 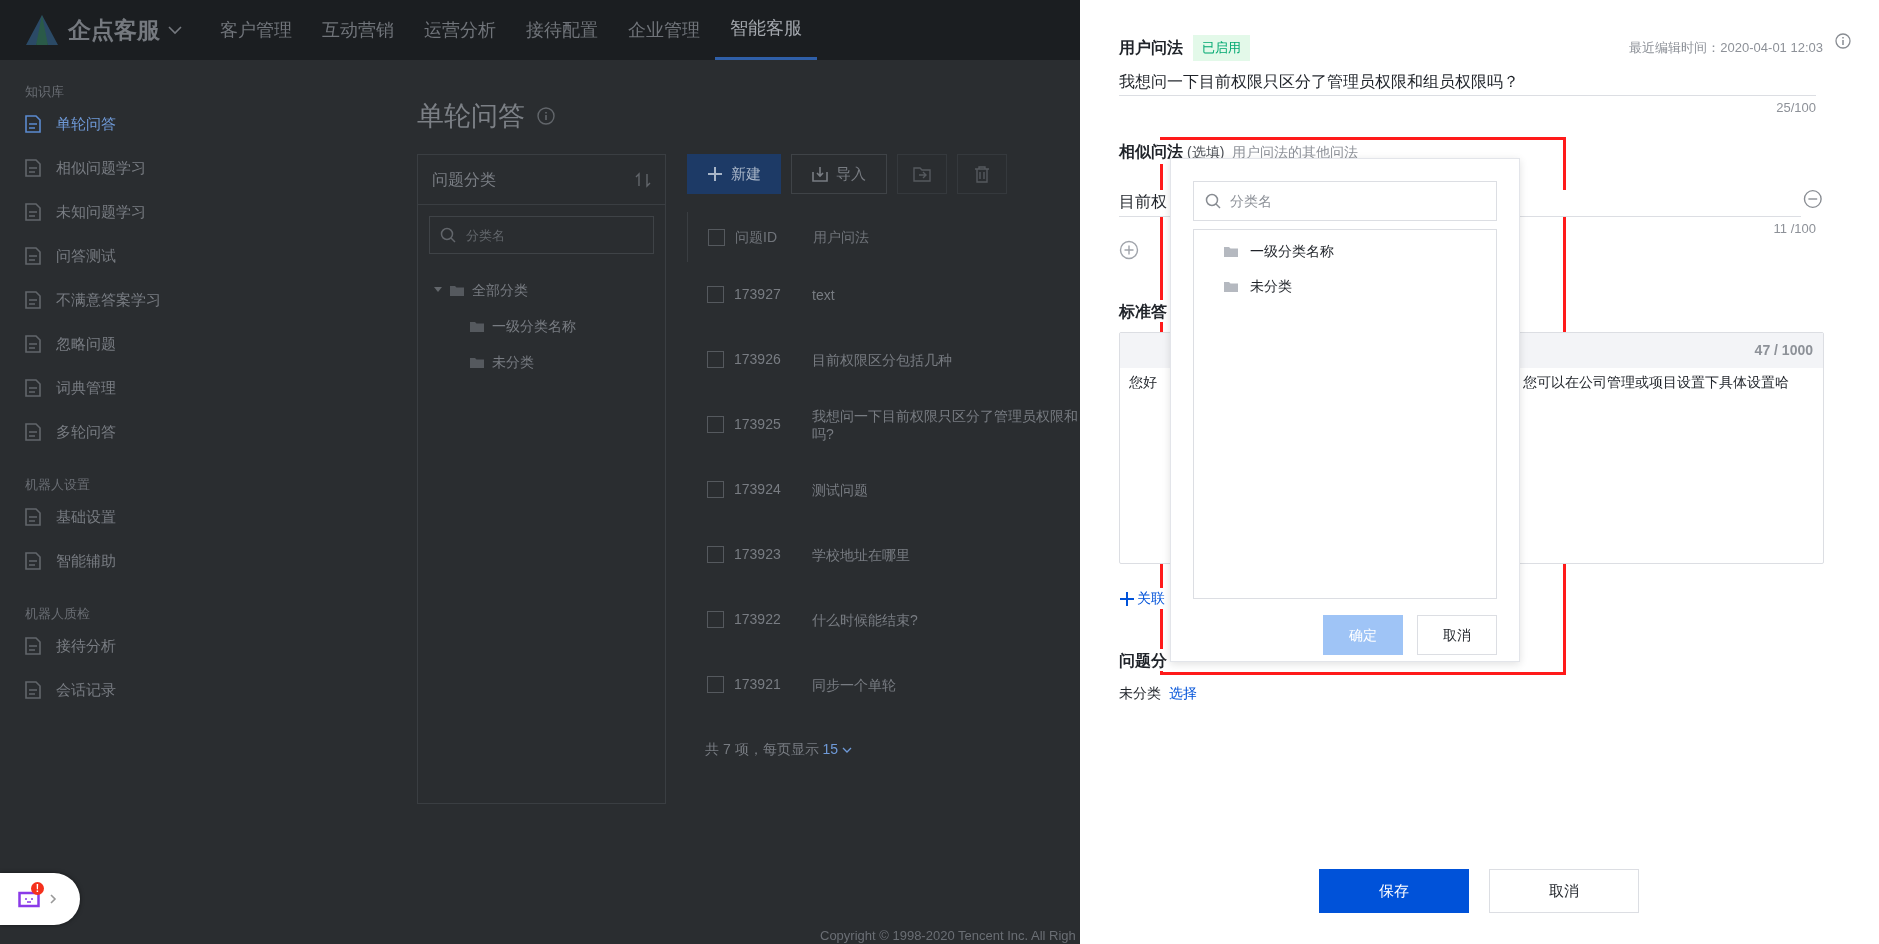 What do you see at coordinates (1143, 311) in the screenshot?
I see `field-label: 标准答` at bounding box center [1143, 311].